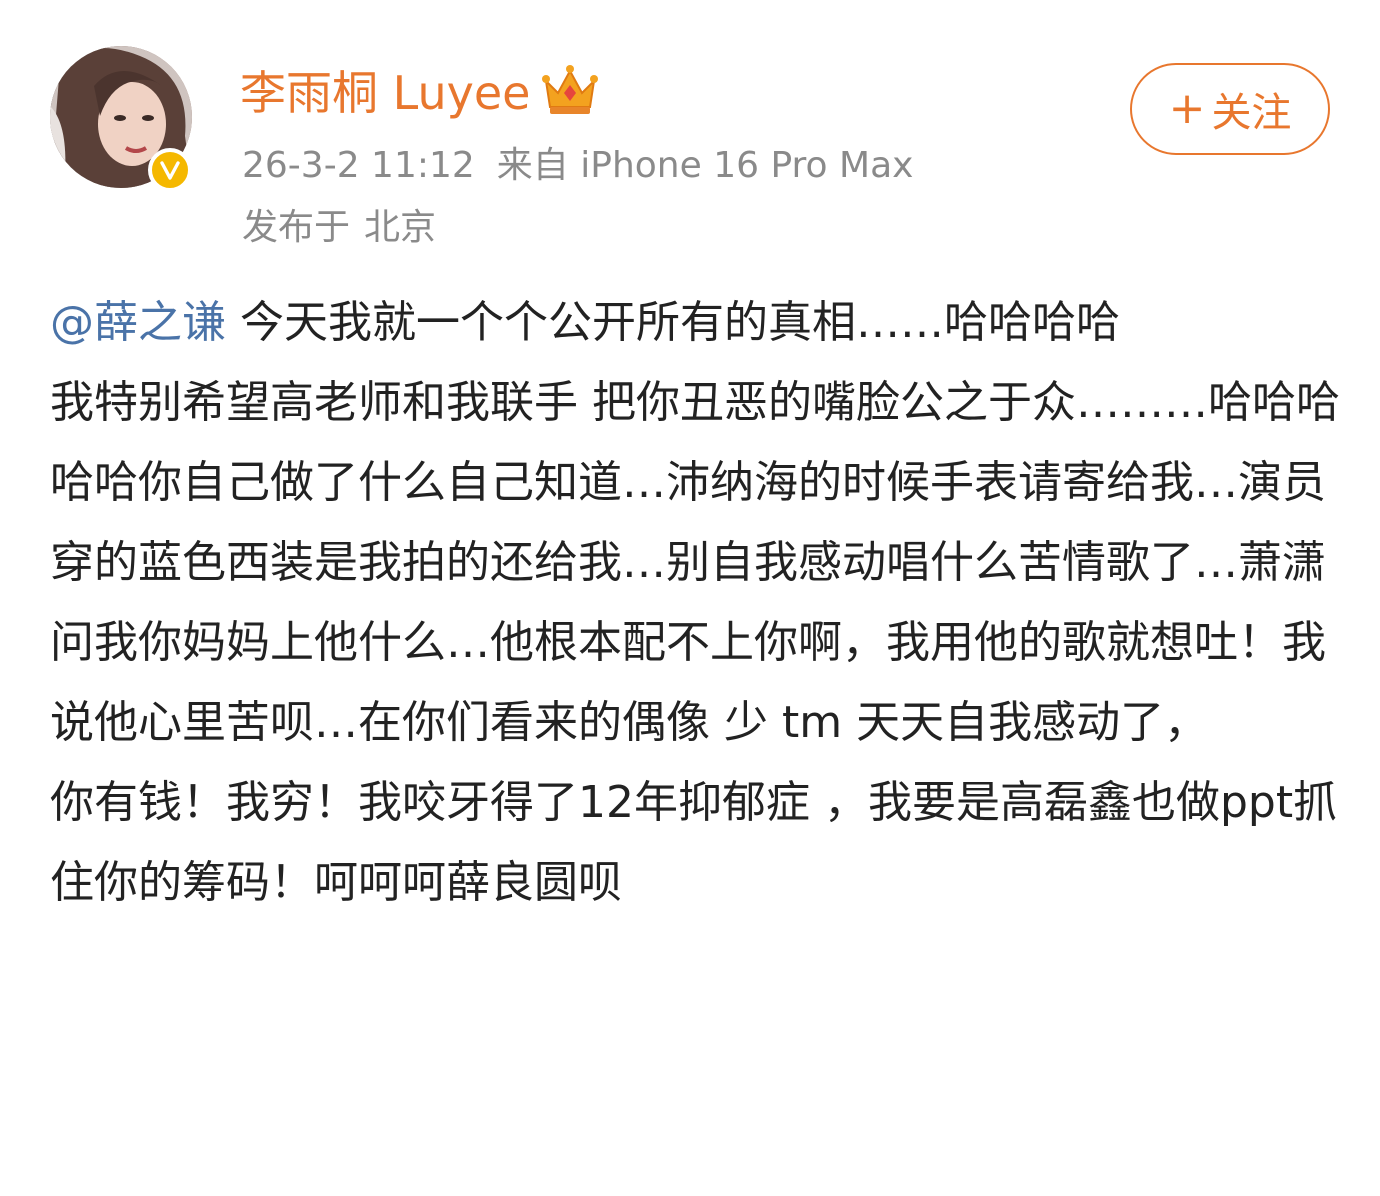  What do you see at coordinates (705, 165) in the screenshot?
I see `post-source: 来自 iPhone 16 Pro Max` at bounding box center [705, 165].